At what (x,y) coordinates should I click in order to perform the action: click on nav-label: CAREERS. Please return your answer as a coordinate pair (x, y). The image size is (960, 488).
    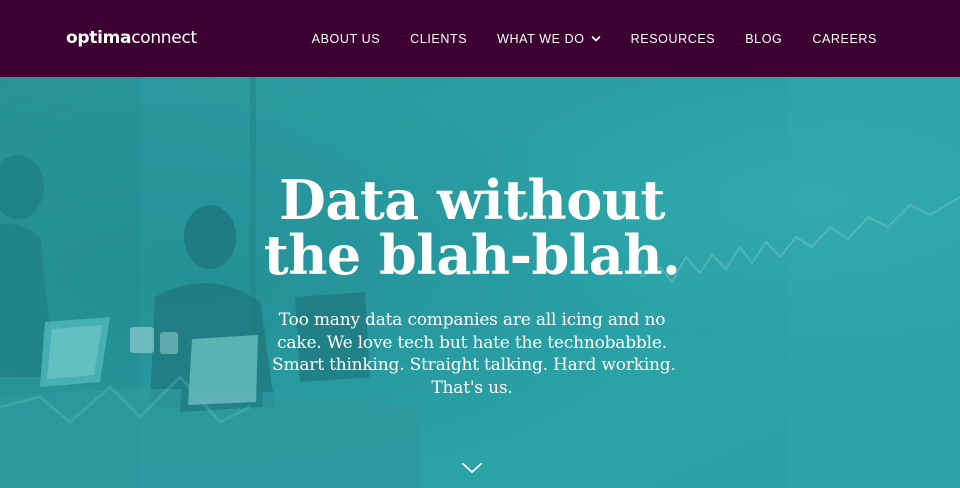
    Looking at the image, I should click on (844, 38).